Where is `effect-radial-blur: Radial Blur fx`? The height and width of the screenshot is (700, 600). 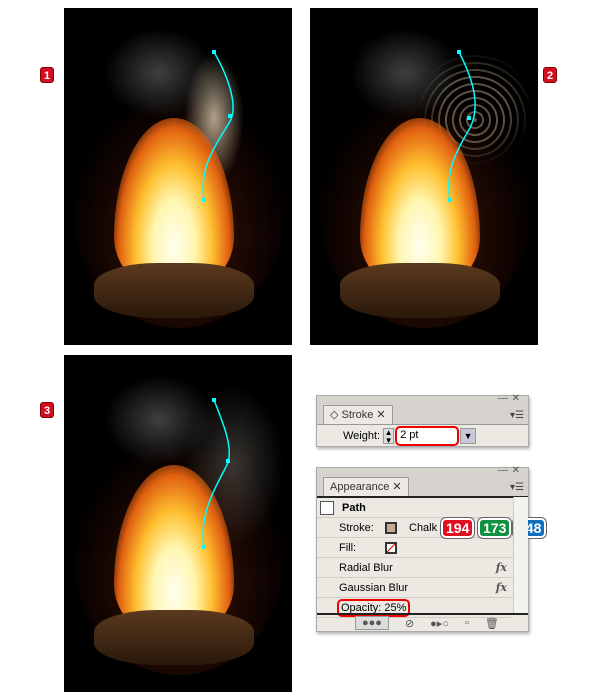
effect-radial-blur: Radial Blur fx is located at coordinates (415, 568).